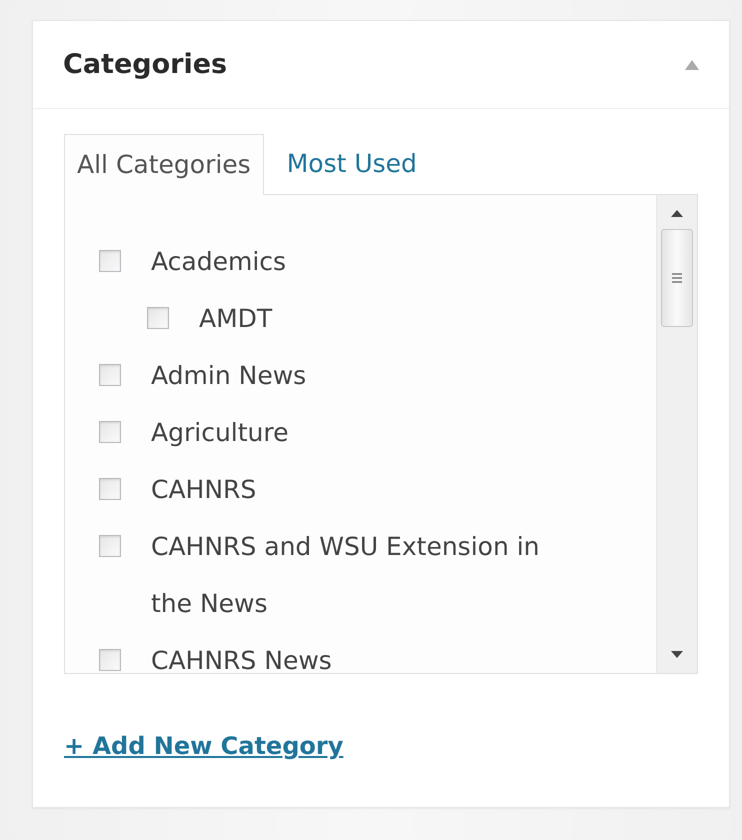 This screenshot has width=742, height=840. What do you see at coordinates (677, 213) in the screenshot?
I see `scroll-up-icon` at bounding box center [677, 213].